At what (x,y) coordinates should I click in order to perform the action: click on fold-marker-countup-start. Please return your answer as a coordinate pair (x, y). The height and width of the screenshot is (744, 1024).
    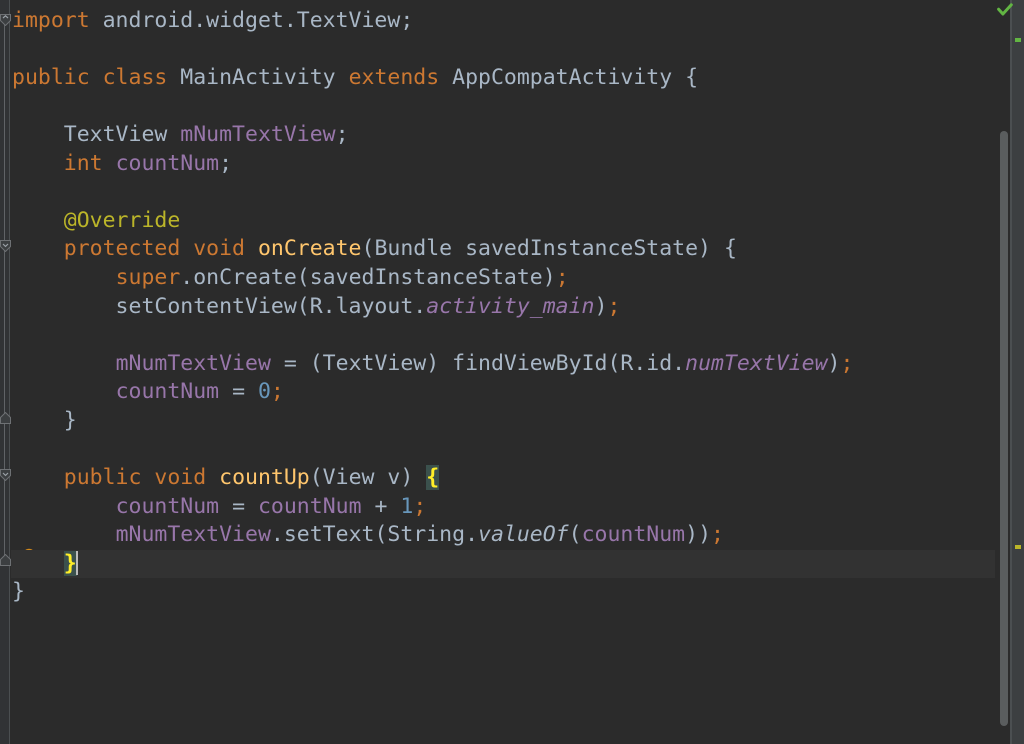
    Looking at the image, I should click on (5, 475).